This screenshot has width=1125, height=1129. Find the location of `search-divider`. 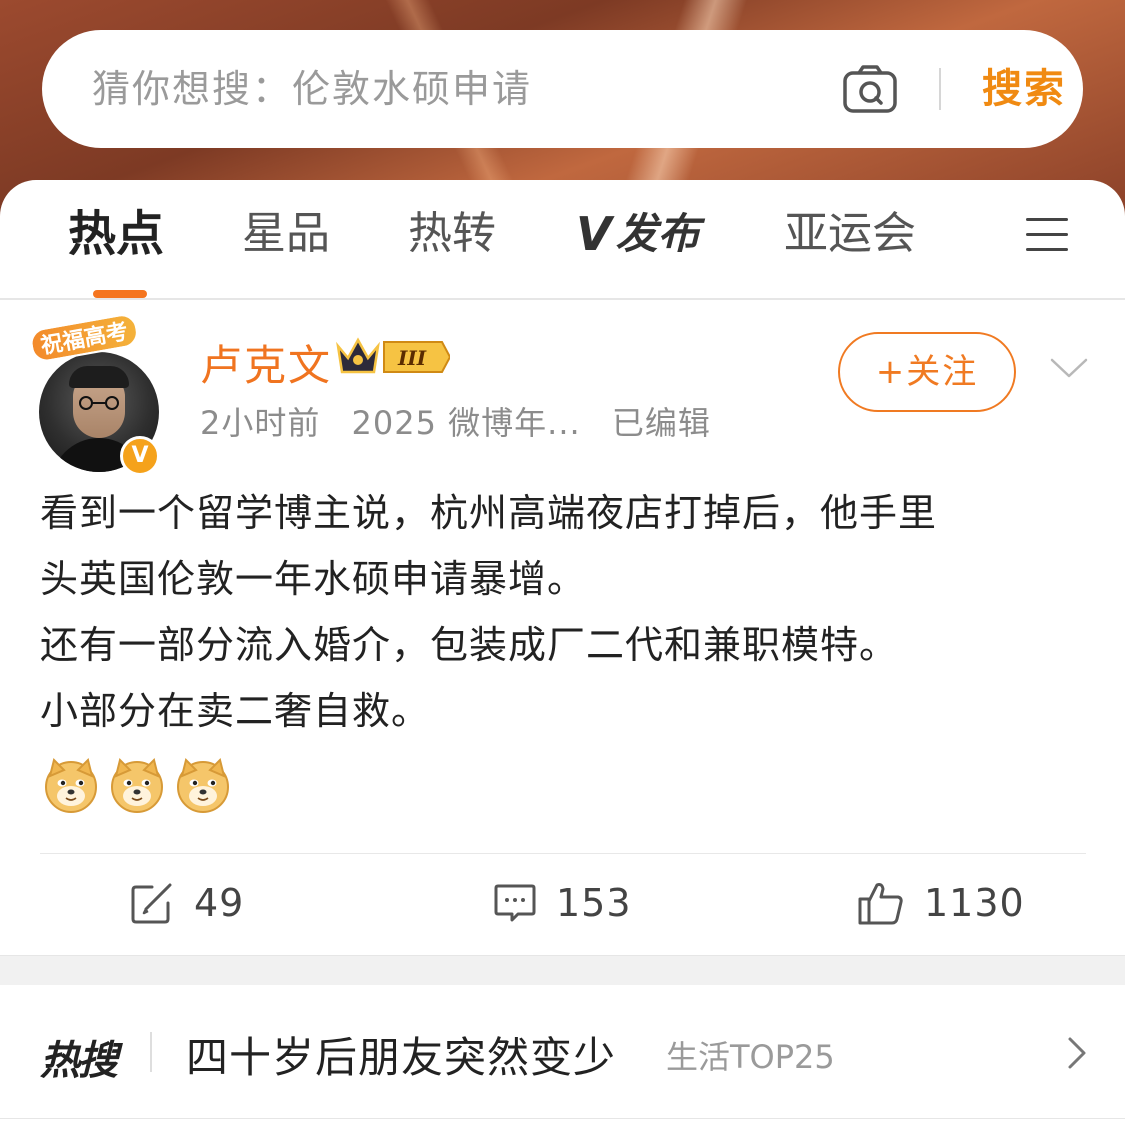

search-divider is located at coordinates (940, 89).